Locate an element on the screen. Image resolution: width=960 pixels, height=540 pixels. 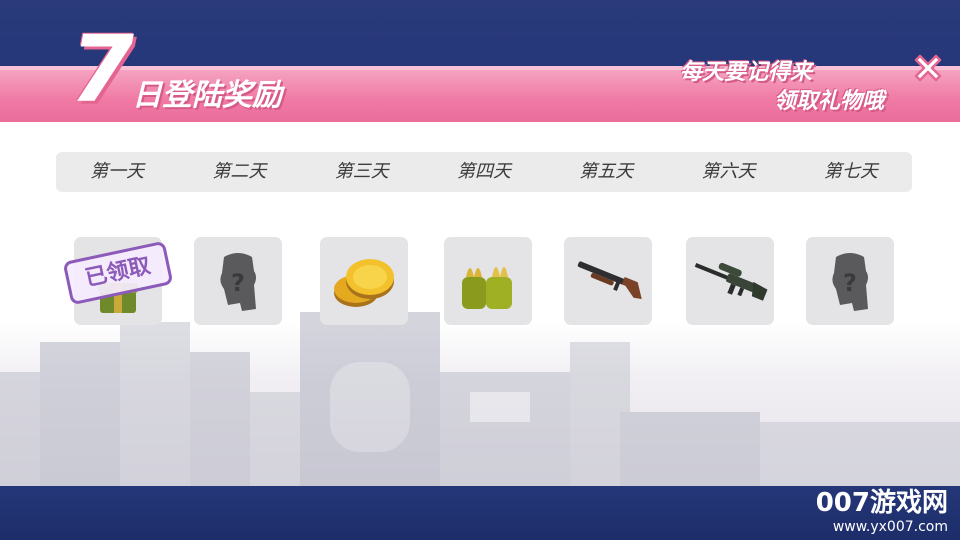
watermark-url: www.yx007.com is located at coordinates (890, 527).